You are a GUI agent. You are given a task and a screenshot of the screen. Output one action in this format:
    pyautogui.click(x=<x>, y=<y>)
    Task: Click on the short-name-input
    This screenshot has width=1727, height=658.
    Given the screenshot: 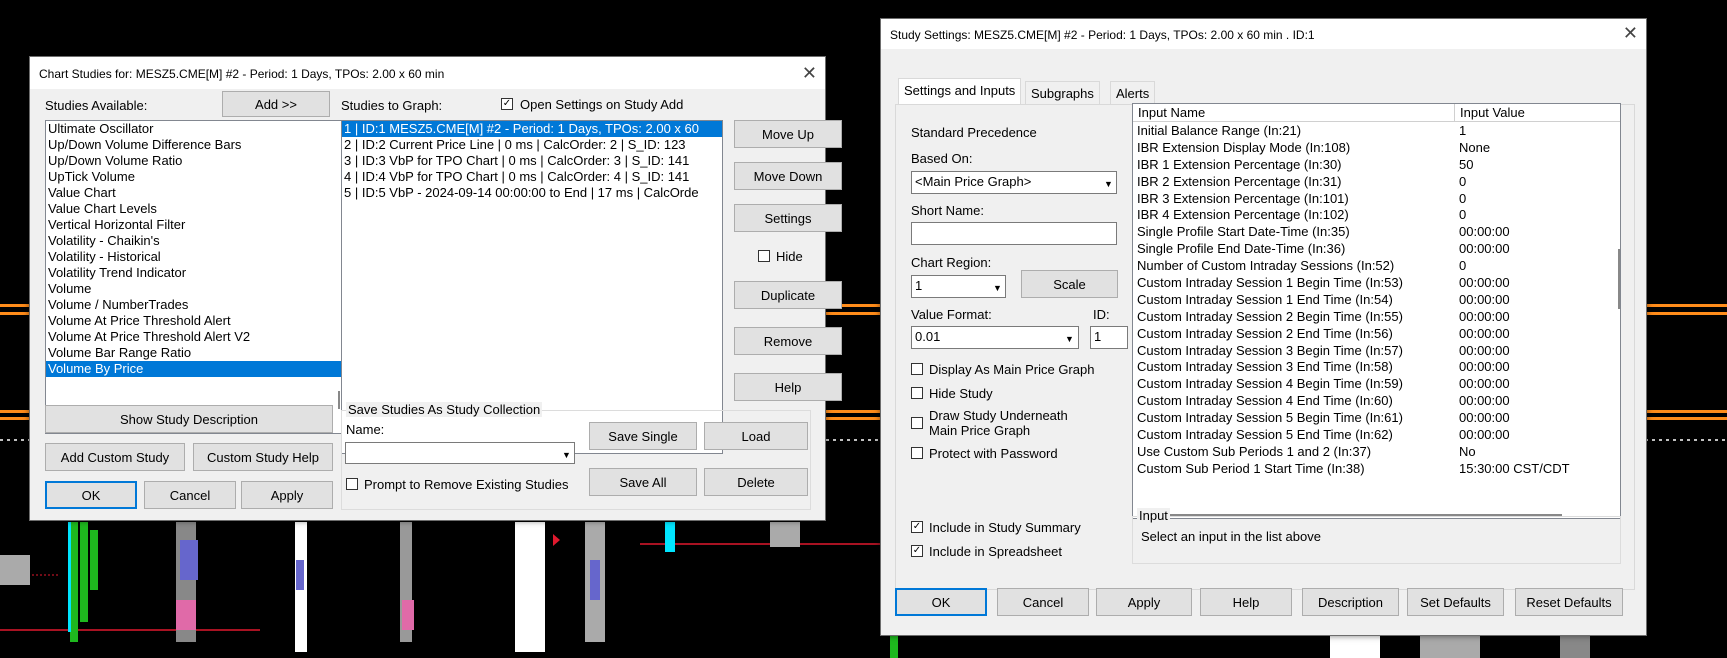 What is the action you would take?
    pyautogui.click(x=1014, y=233)
    